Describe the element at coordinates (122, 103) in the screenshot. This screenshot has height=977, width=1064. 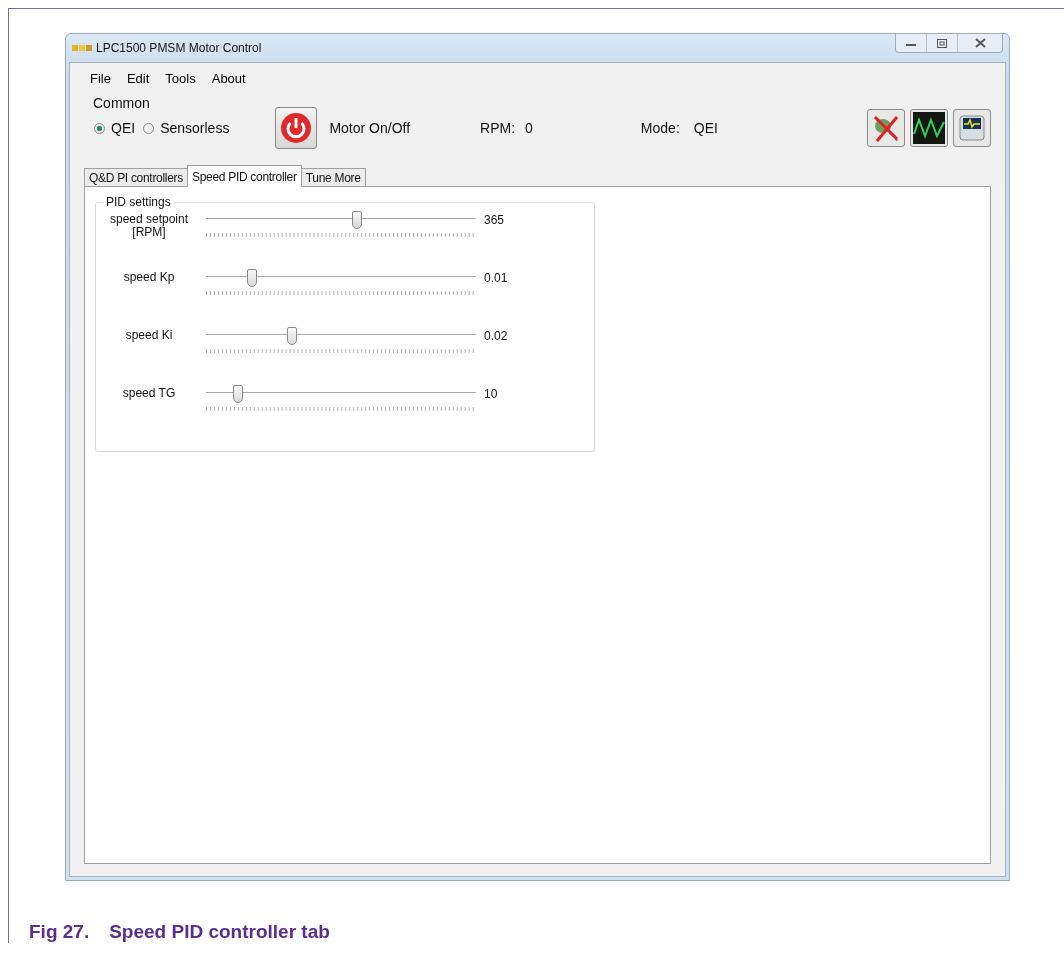
I see `group-title: Common` at that location.